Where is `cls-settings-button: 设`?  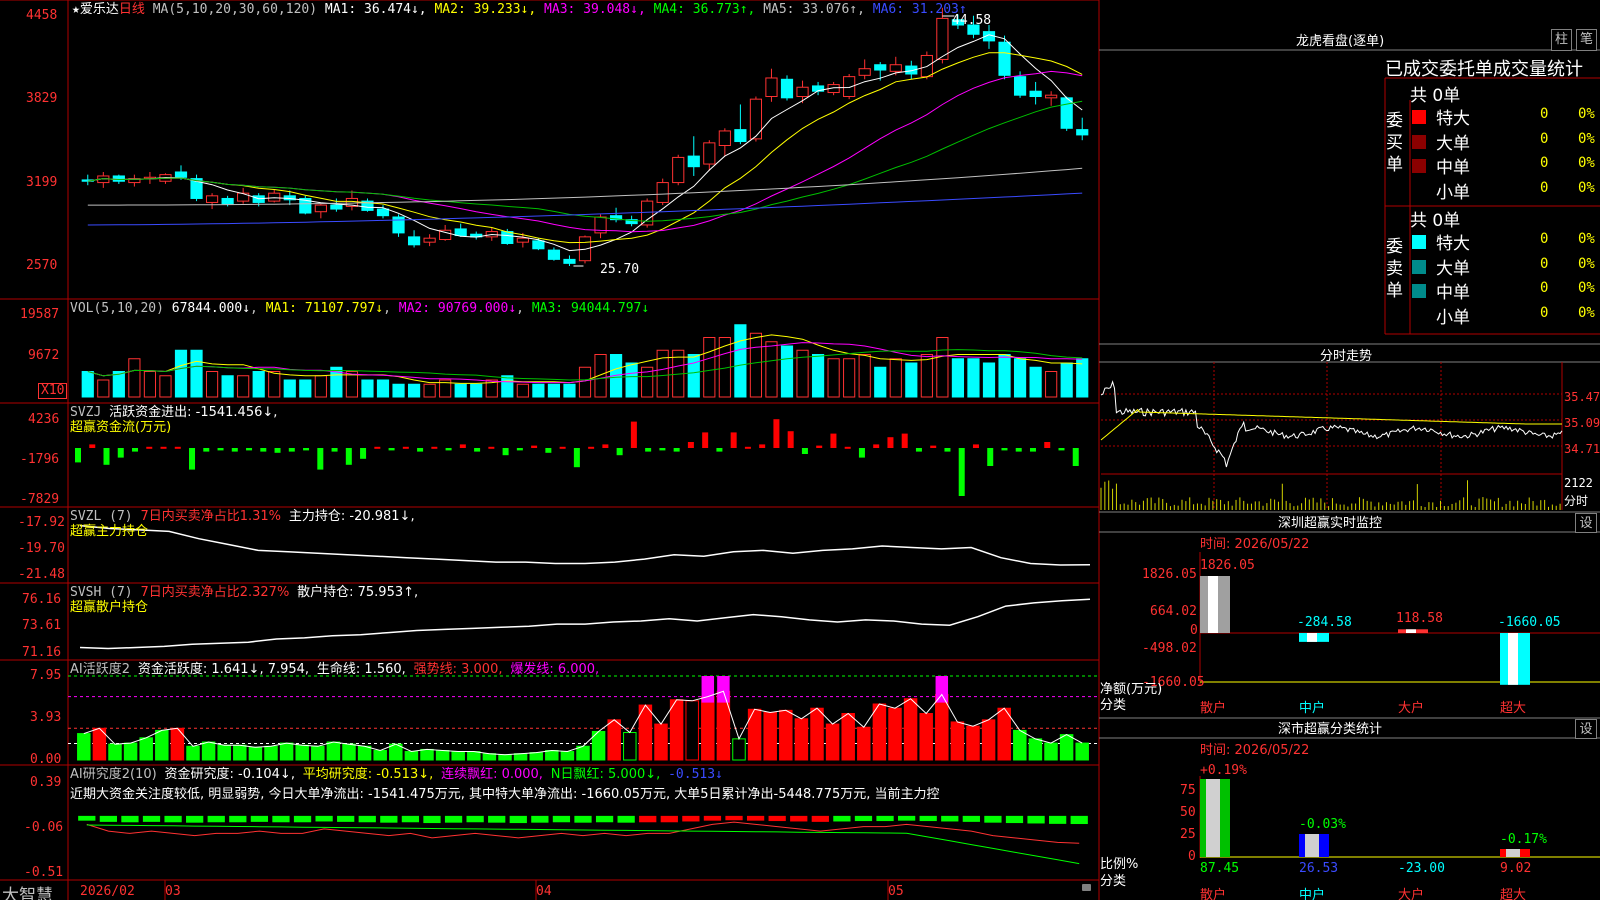
cls-settings-button: 设 is located at coordinates (1586, 729).